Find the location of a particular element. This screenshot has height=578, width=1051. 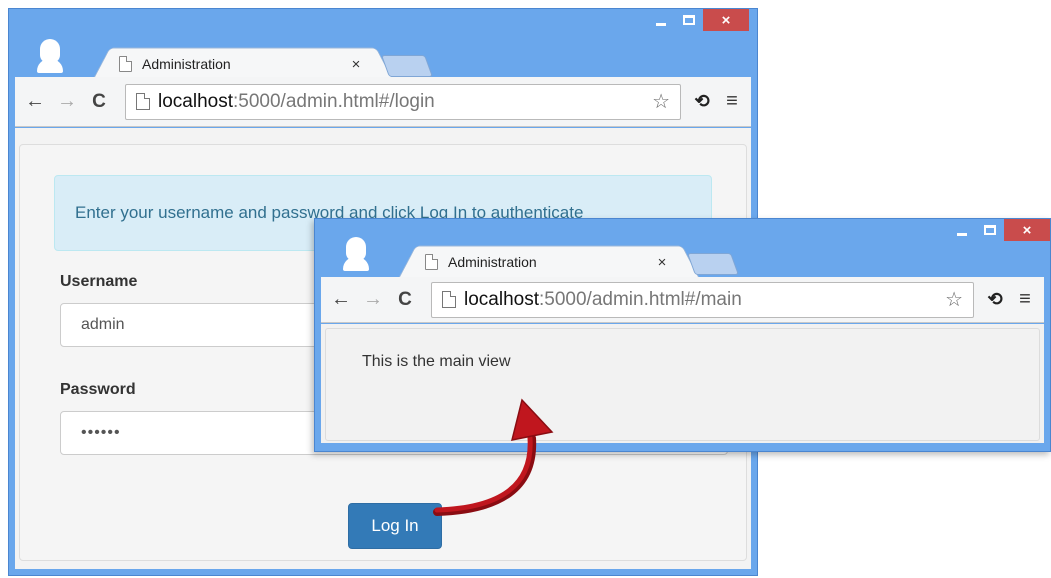

url-path: :5000/admin.html#/main is located at coordinates (640, 299).